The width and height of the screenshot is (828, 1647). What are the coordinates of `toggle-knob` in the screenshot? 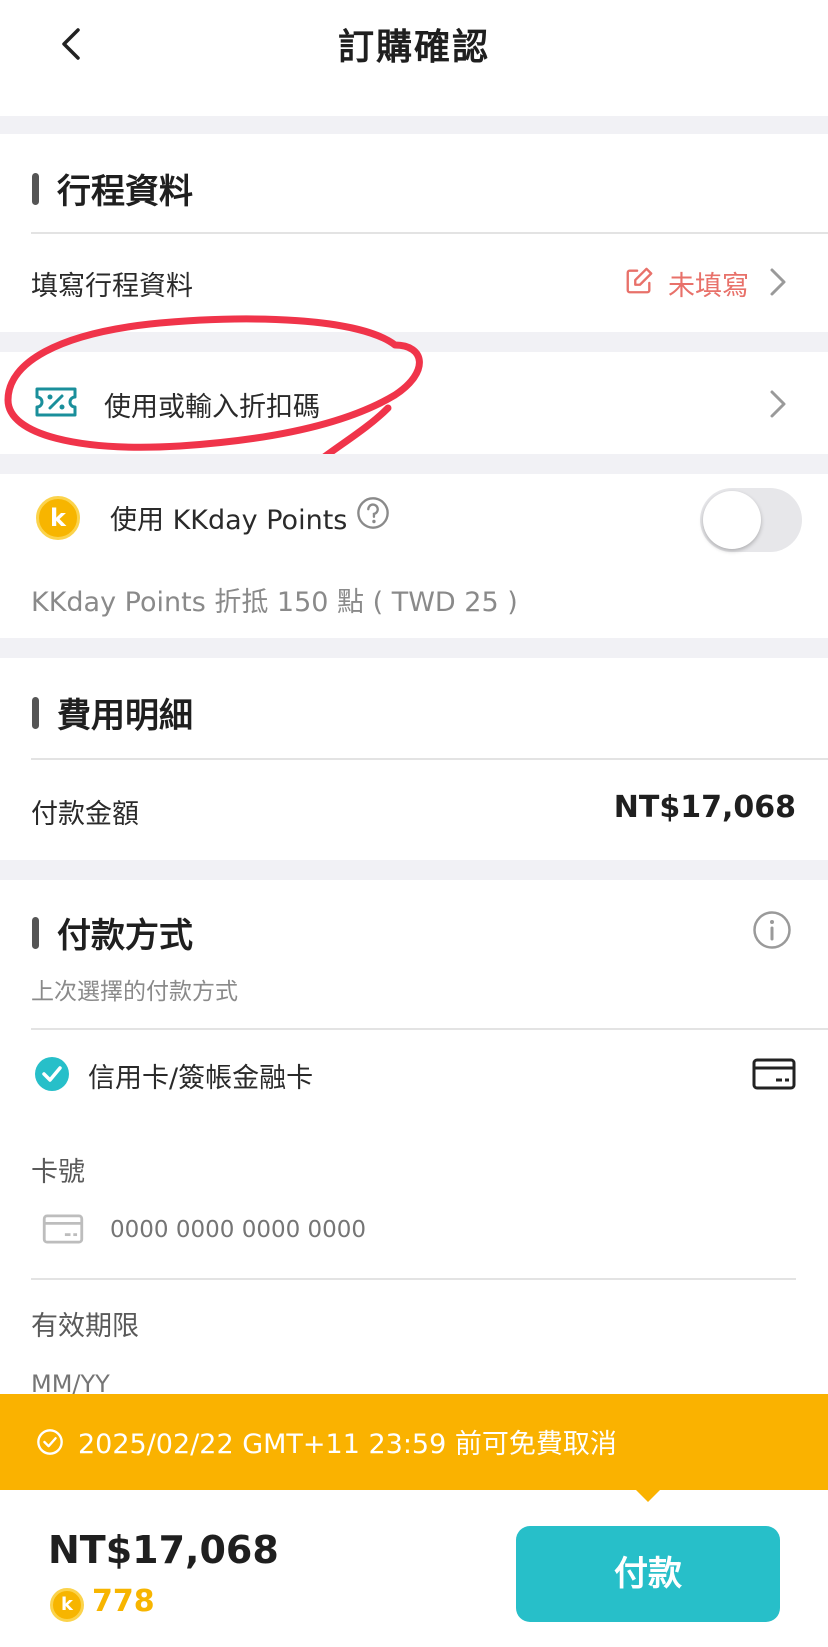 It's located at (732, 520).